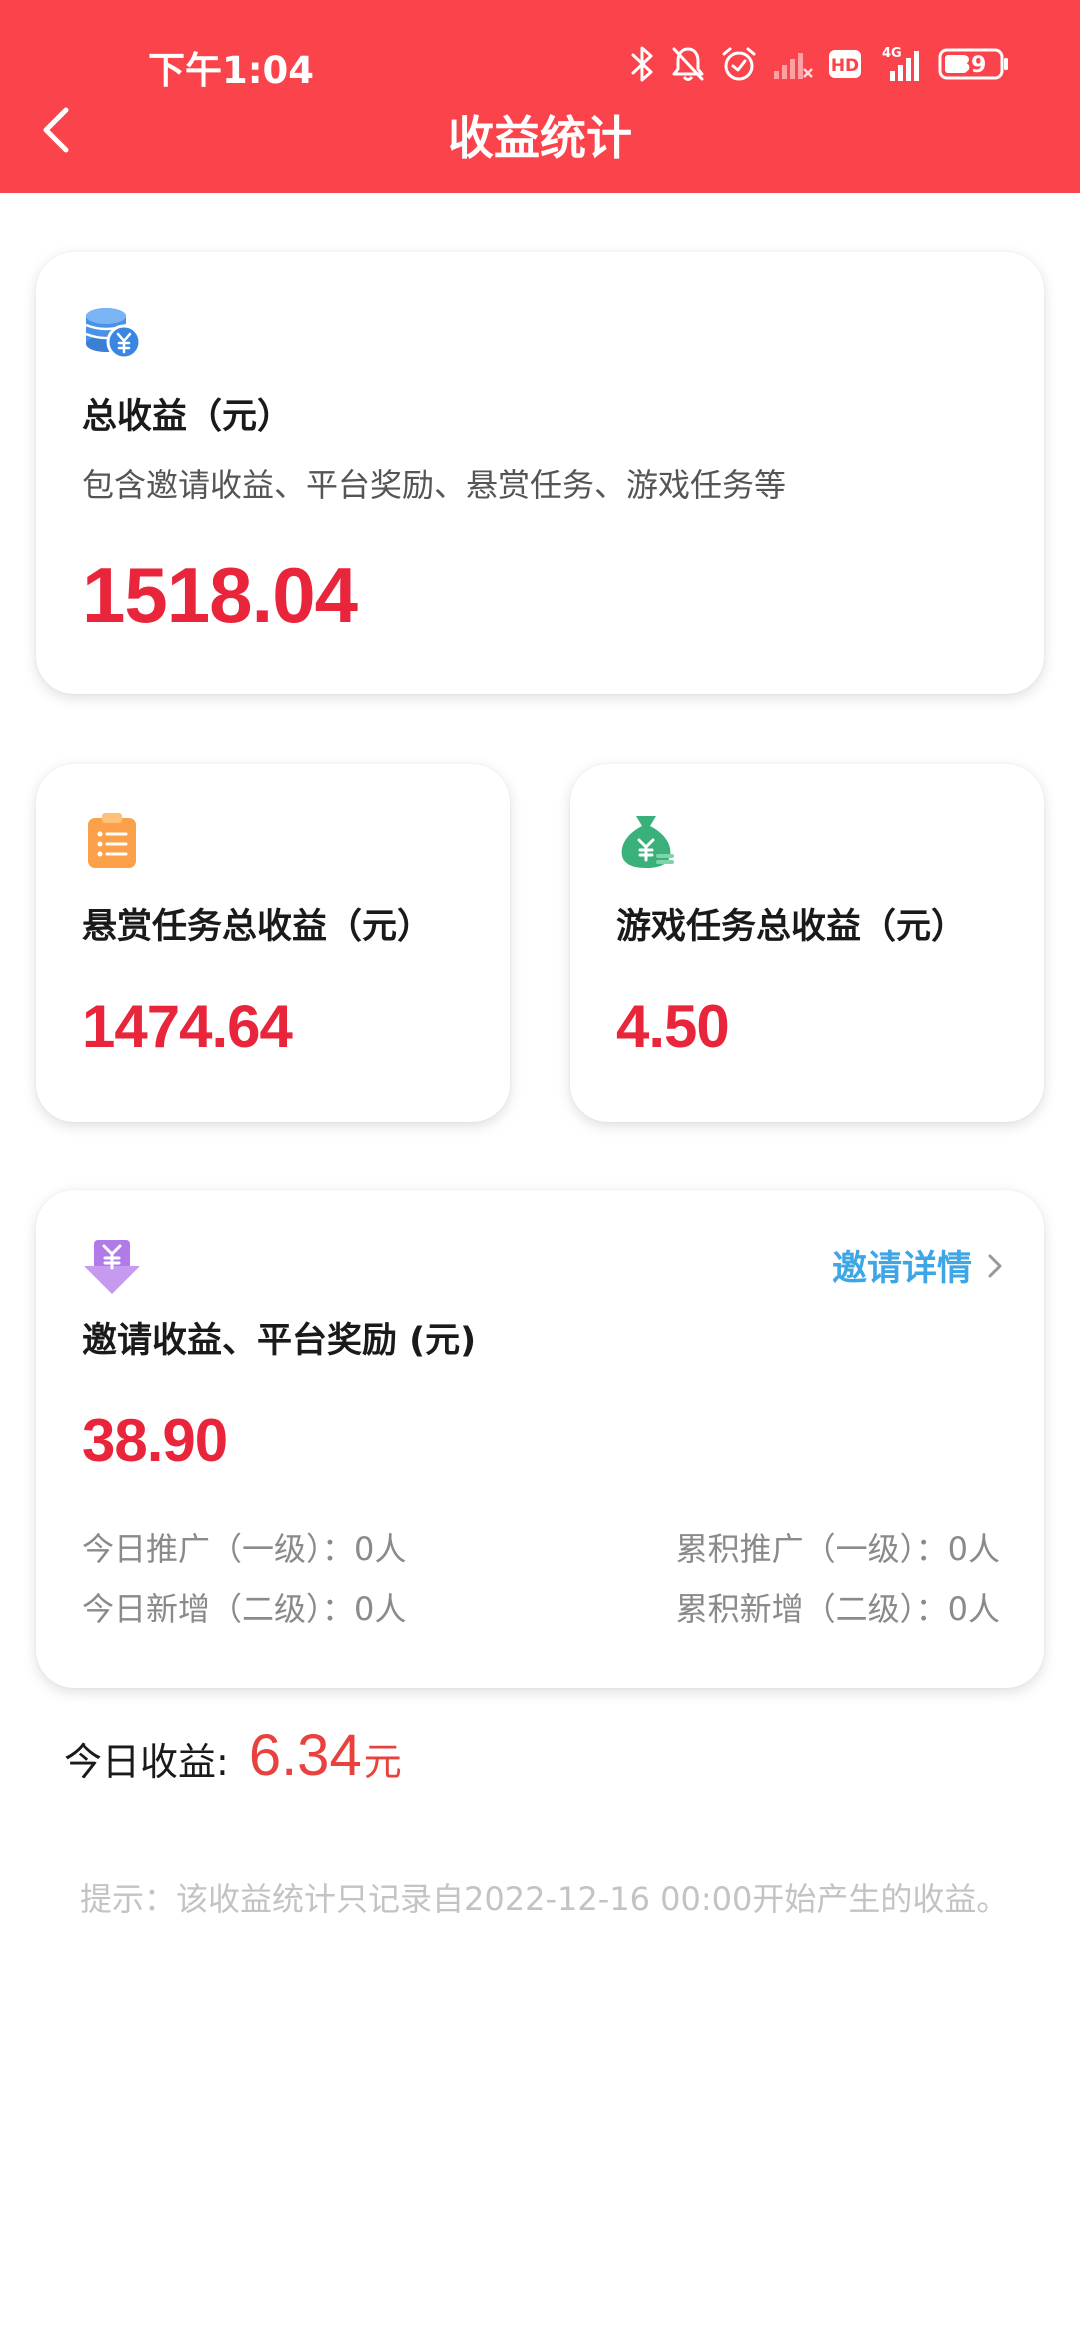 This screenshot has height=2340, width=1080. I want to click on tip-text: 提示：该收益统计只记录自2022-12-16 00:00开始产生的收益。, so click(544, 1899).